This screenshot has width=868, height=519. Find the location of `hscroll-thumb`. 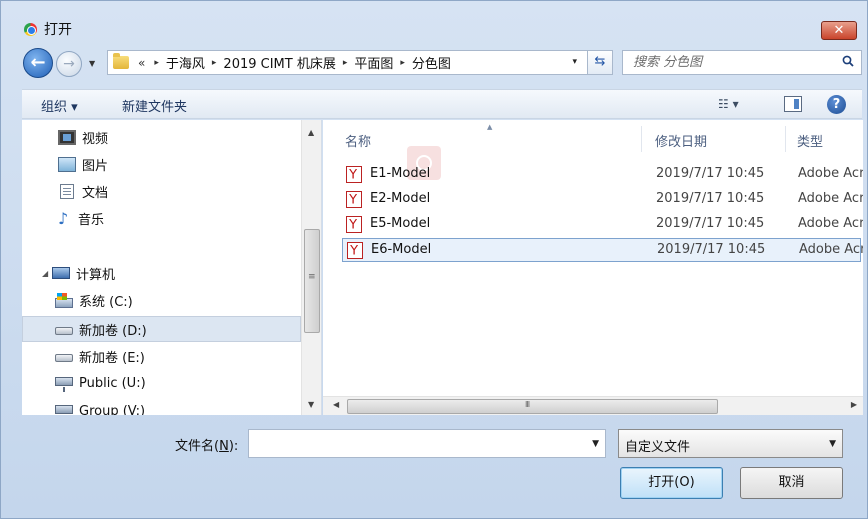

hscroll-thumb is located at coordinates (532, 406).